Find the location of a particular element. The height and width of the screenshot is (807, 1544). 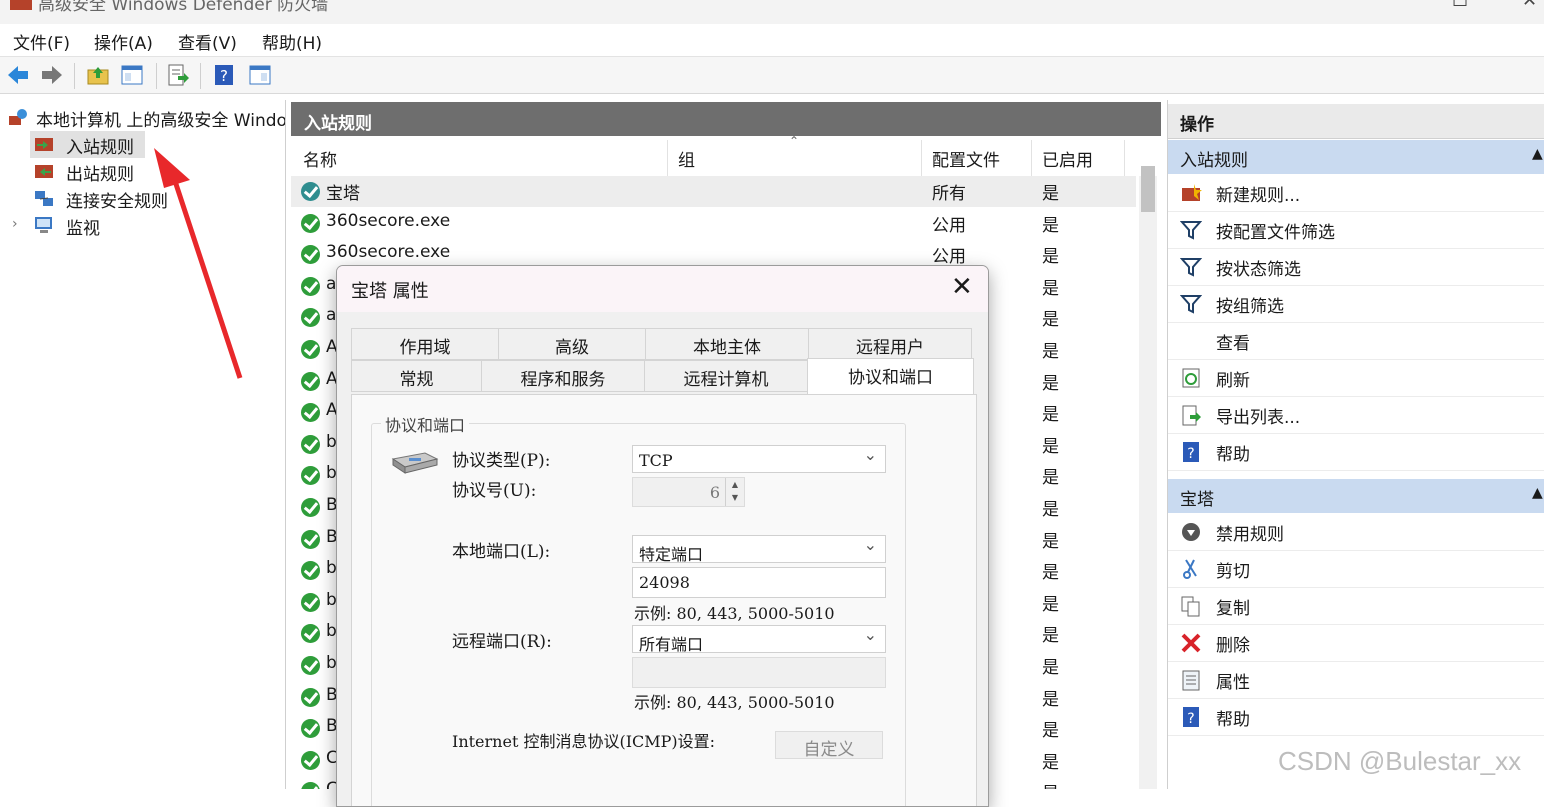

table-row: 宝塔 所有 是 is located at coordinates (713, 191).